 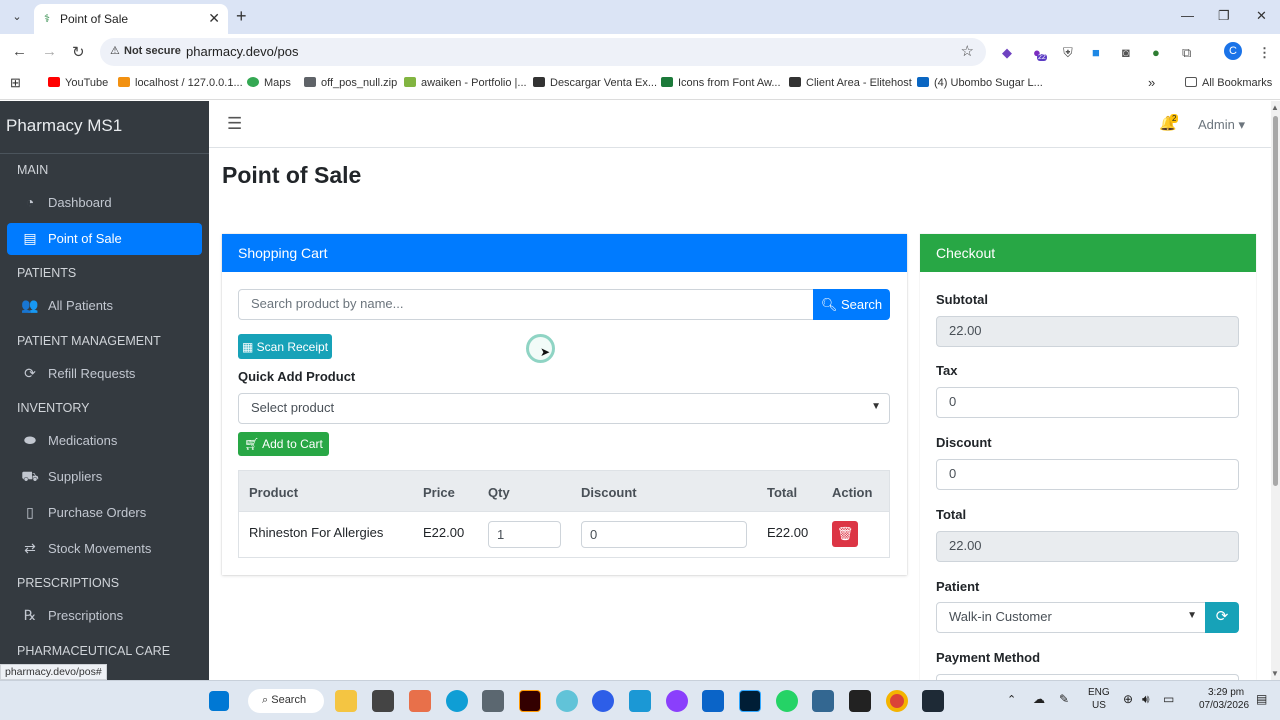 What do you see at coordinates (242, 51) in the screenshot?
I see `url-text: pharmacy.devo/pos` at bounding box center [242, 51].